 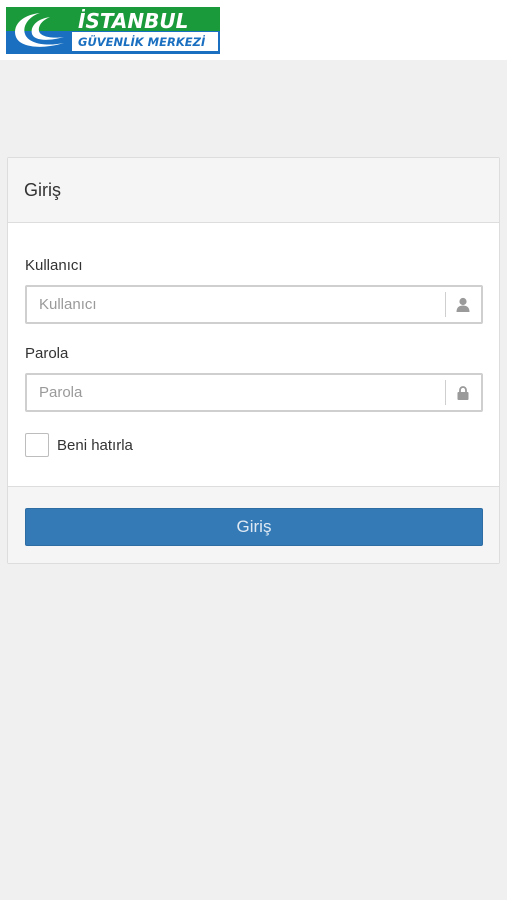 What do you see at coordinates (37, 445) in the screenshot?
I see `remember-me-checkbox` at bounding box center [37, 445].